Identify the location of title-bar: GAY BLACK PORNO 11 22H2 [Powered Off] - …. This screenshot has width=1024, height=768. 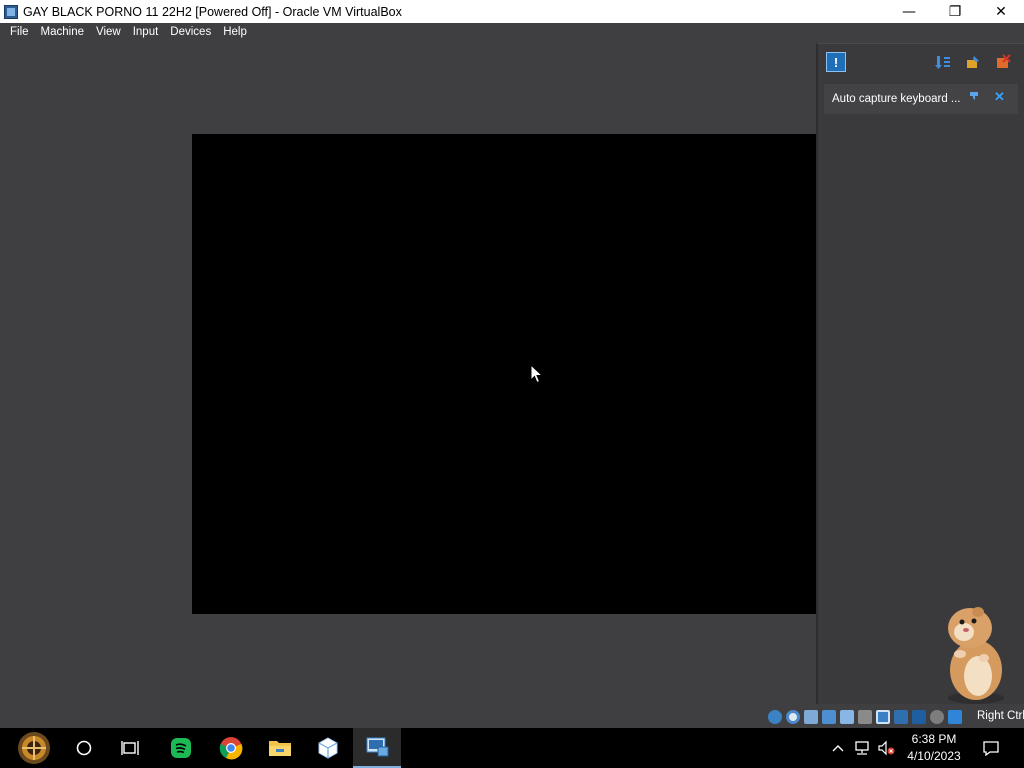
(512, 11).